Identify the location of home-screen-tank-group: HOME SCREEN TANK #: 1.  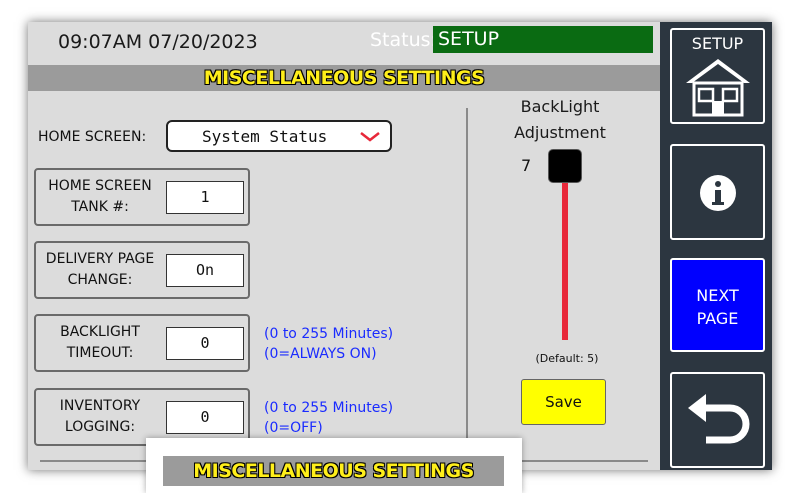
(142, 197).